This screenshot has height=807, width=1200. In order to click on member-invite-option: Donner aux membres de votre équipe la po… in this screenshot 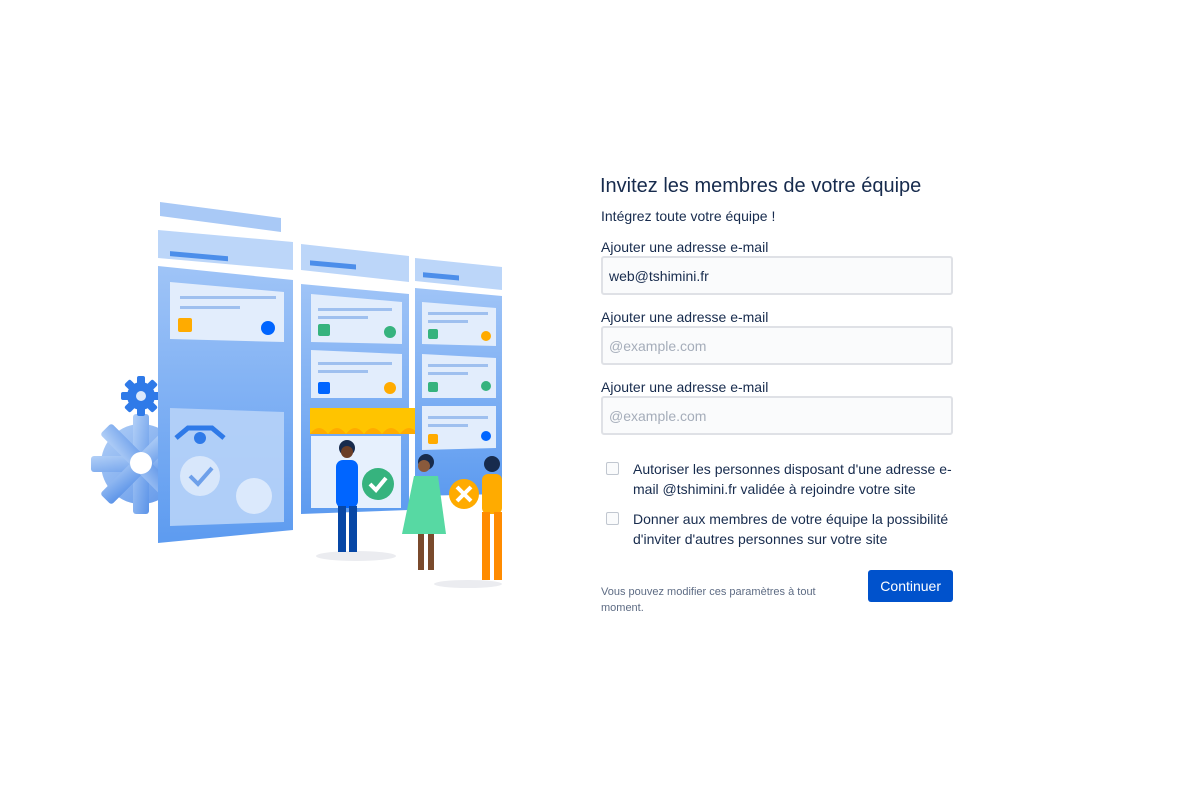, I will do `click(779, 529)`.